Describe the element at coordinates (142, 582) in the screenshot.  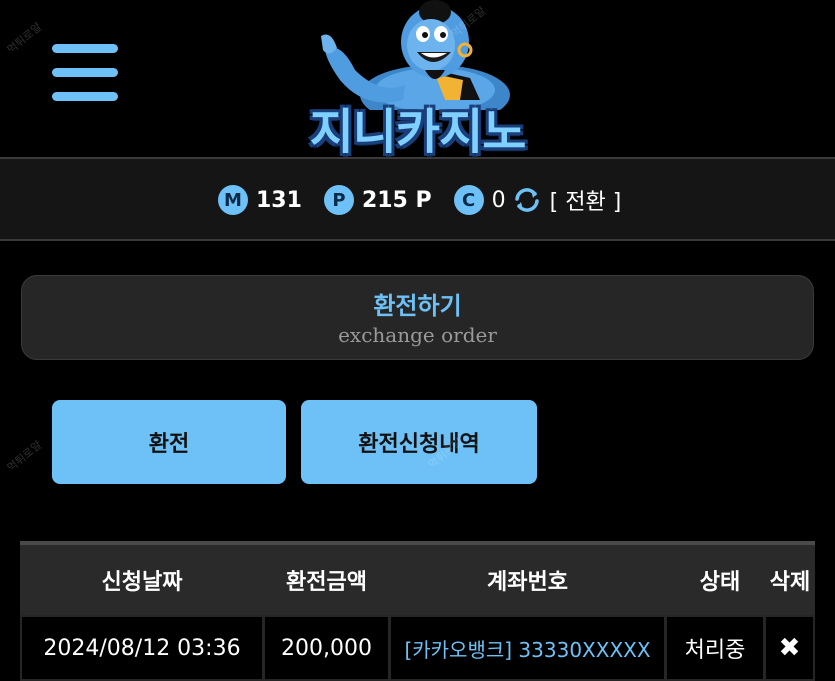
I see `column-header-date: 신청날짜` at that location.